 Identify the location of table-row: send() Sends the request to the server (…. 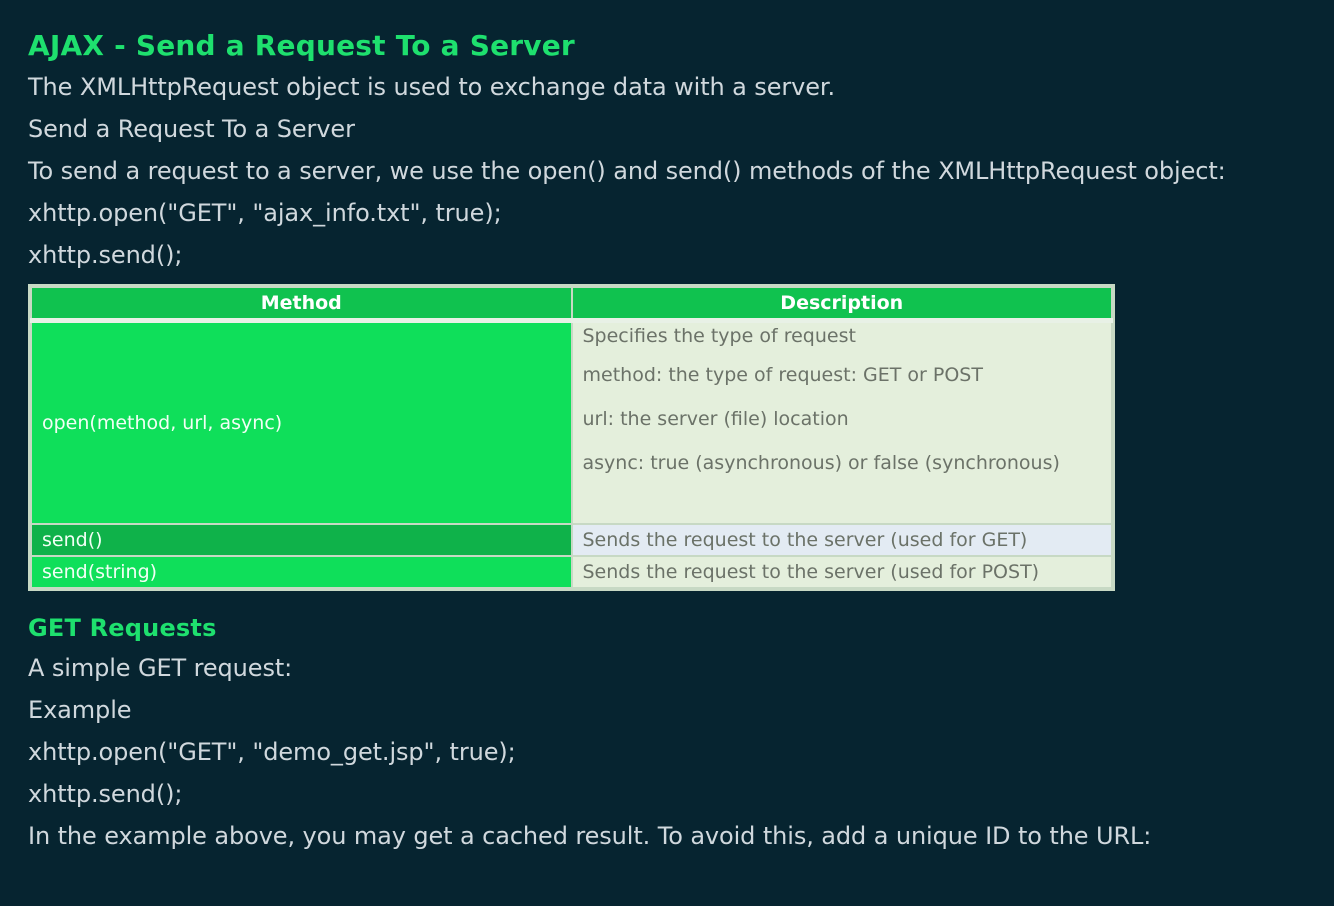
(571, 540).